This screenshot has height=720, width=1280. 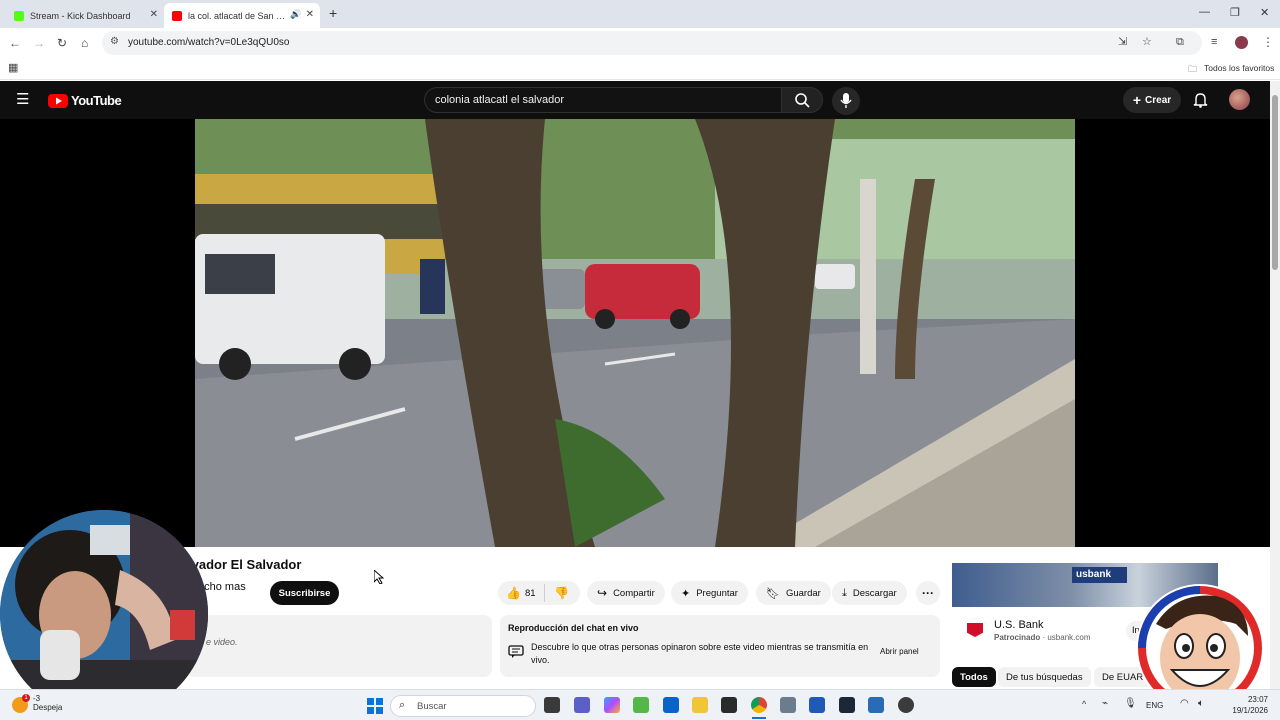 What do you see at coordinates (1069, 637) in the screenshot?
I see `ad-domain: usbank.com` at bounding box center [1069, 637].